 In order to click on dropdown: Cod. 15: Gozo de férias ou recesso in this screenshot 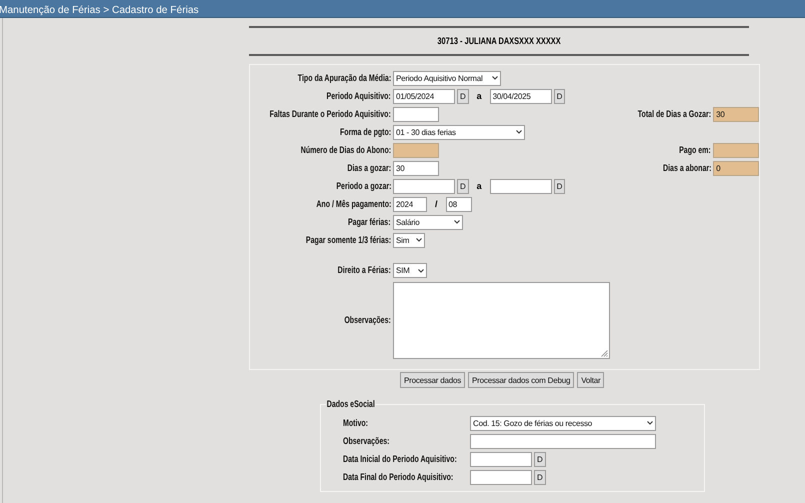, I will do `click(563, 423)`.